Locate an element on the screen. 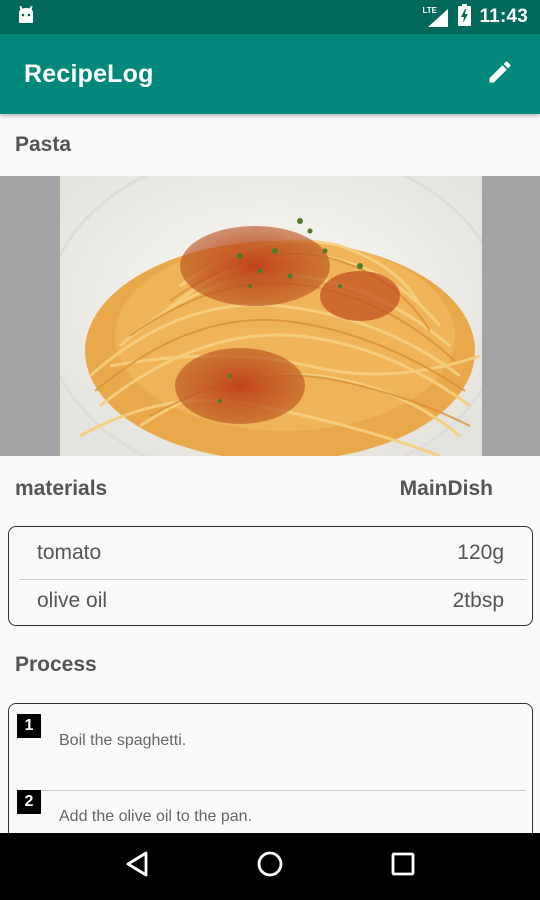 The image size is (540, 900). material-name: tomato is located at coordinates (69, 552).